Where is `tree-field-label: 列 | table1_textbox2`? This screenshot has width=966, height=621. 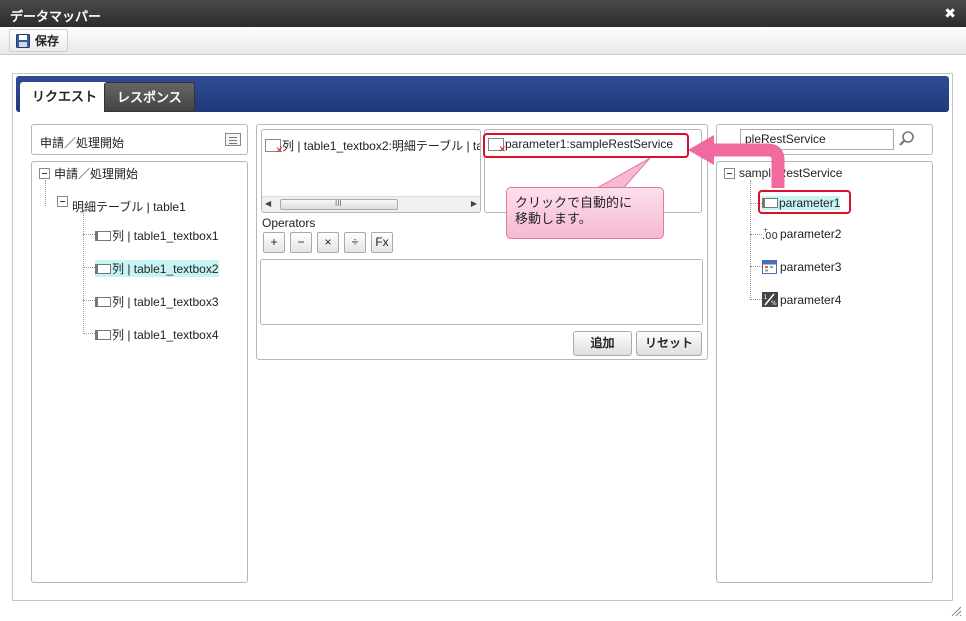
tree-field-label: 列 | table1_textbox2 is located at coordinates (165, 269).